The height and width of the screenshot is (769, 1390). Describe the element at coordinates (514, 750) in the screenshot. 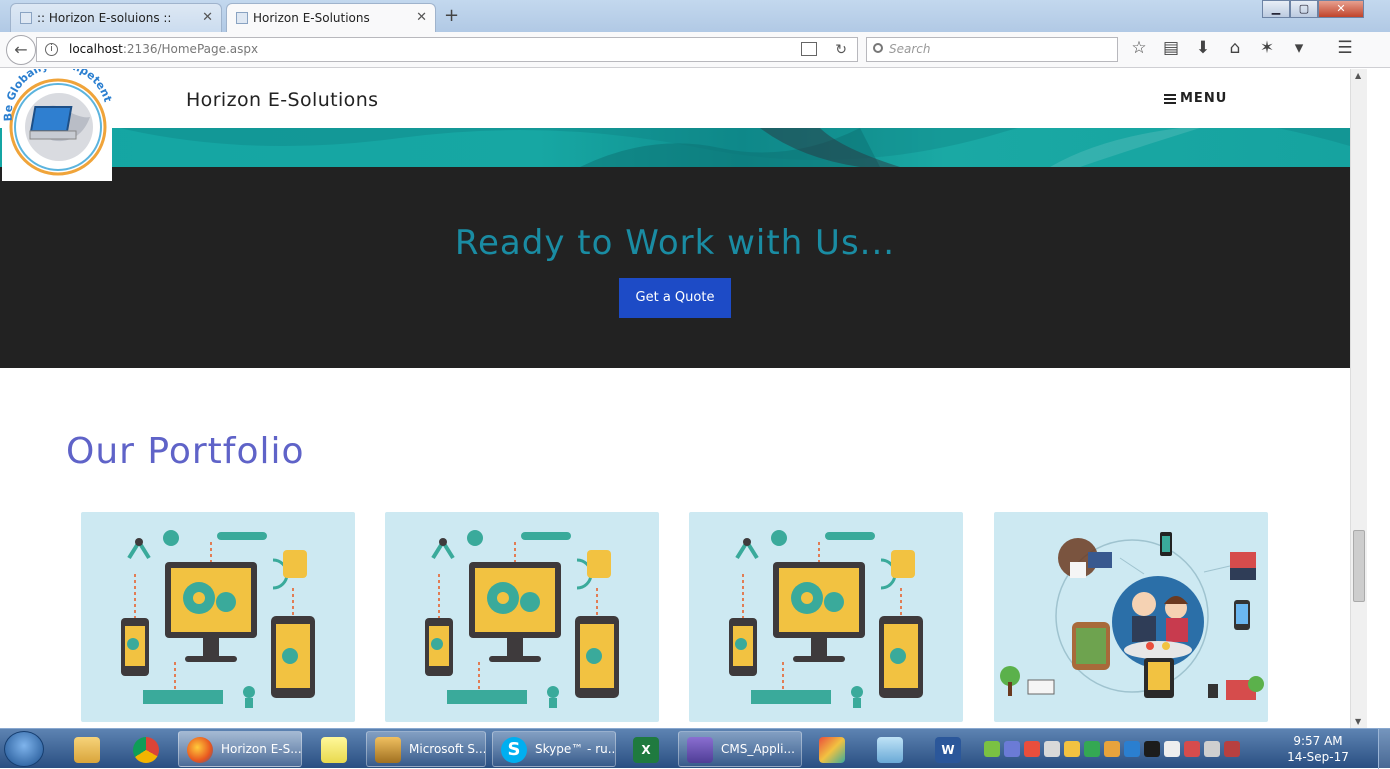

I see `skype-icon: S` at that location.